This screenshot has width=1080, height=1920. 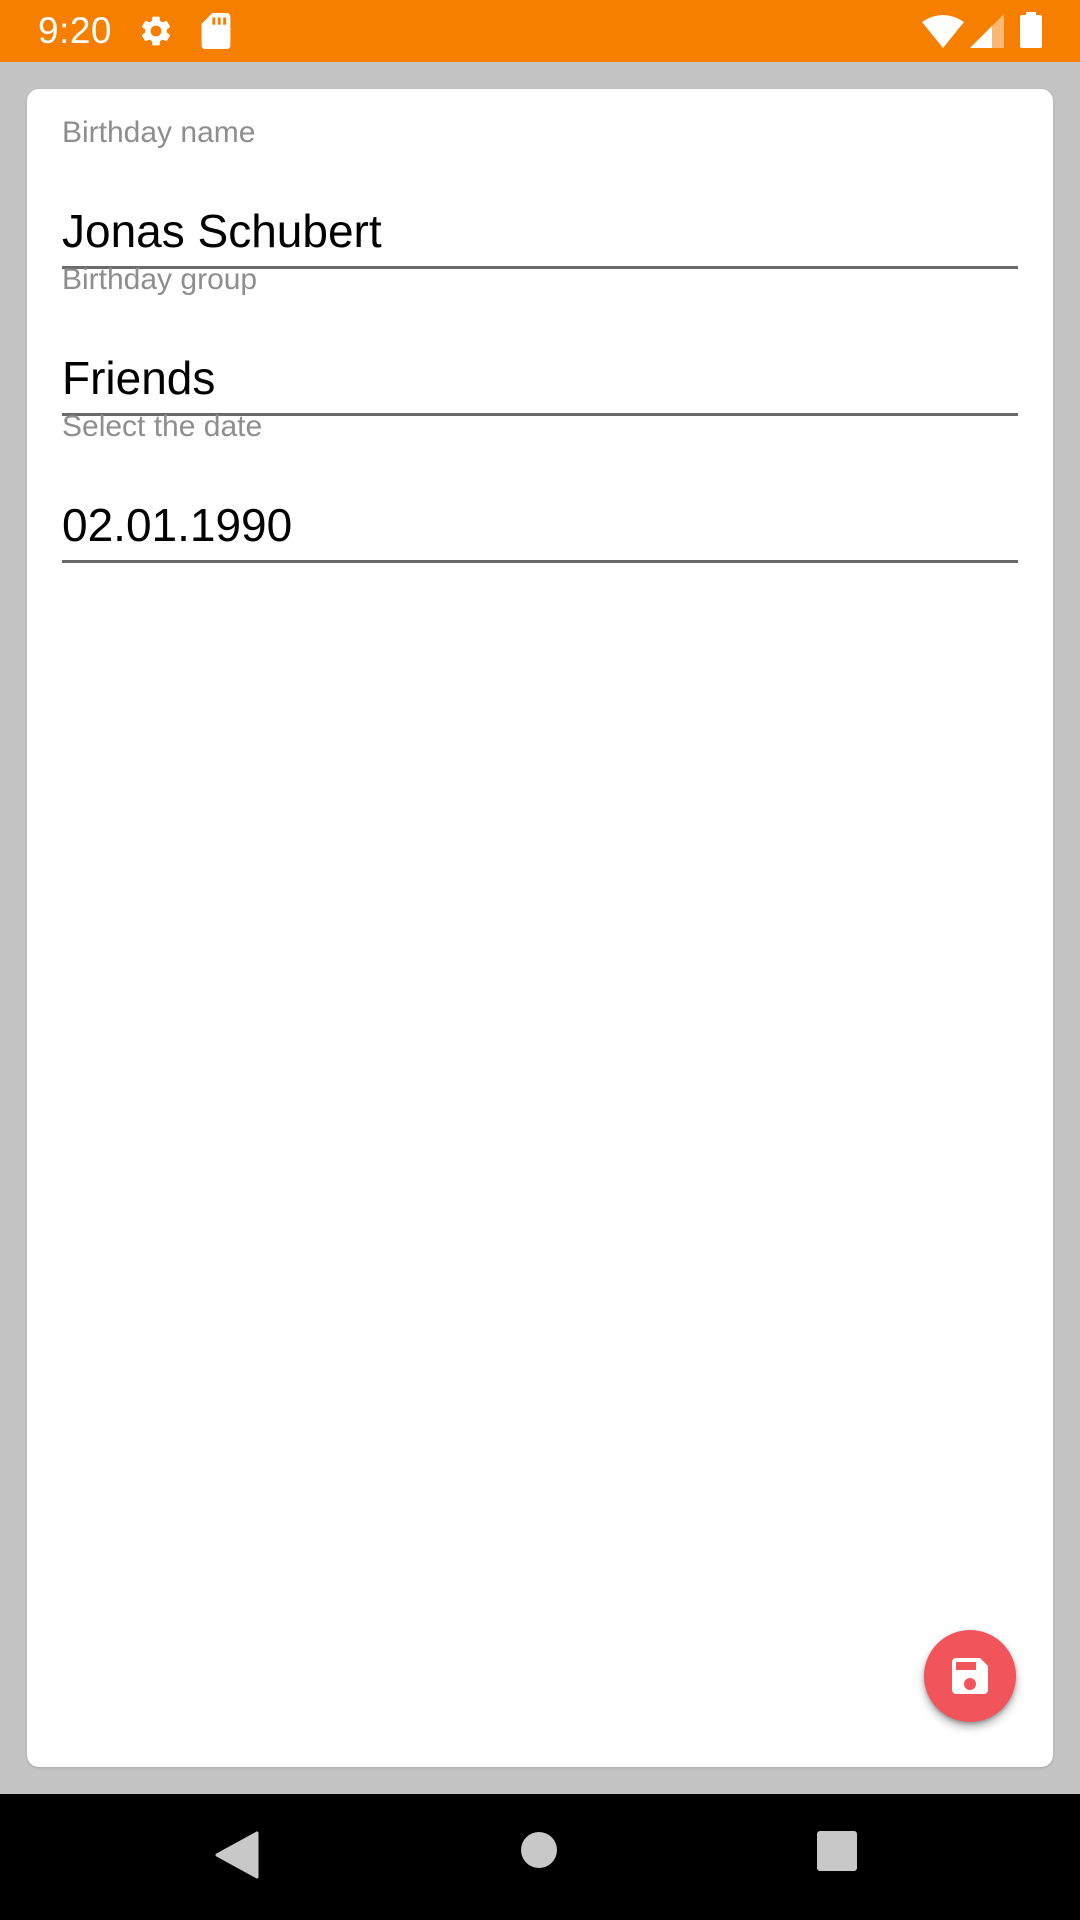 What do you see at coordinates (539, 1852) in the screenshot?
I see `home-icon` at bounding box center [539, 1852].